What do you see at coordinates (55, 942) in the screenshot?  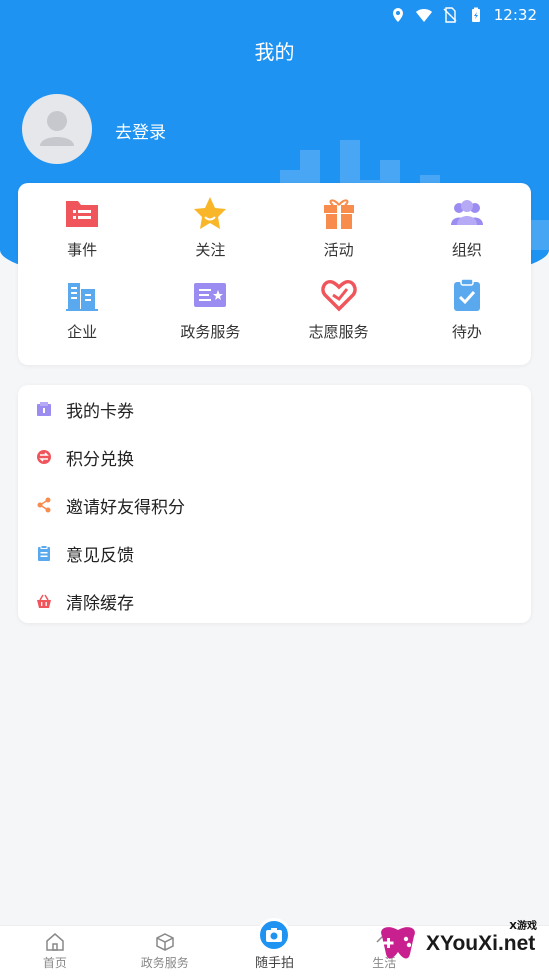 I see `home-icon` at bounding box center [55, 942].